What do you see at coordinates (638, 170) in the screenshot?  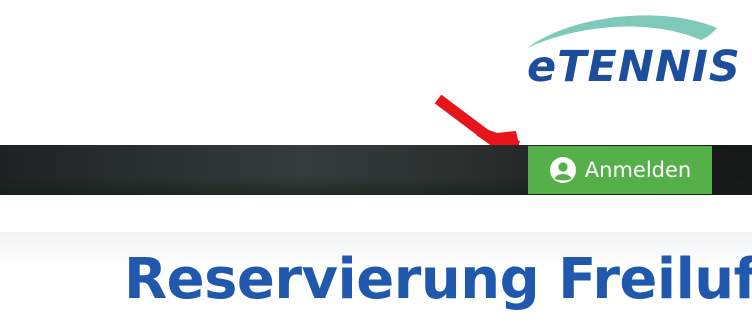 I see `login-label: Anmelden` at bounding box center [638, 170].